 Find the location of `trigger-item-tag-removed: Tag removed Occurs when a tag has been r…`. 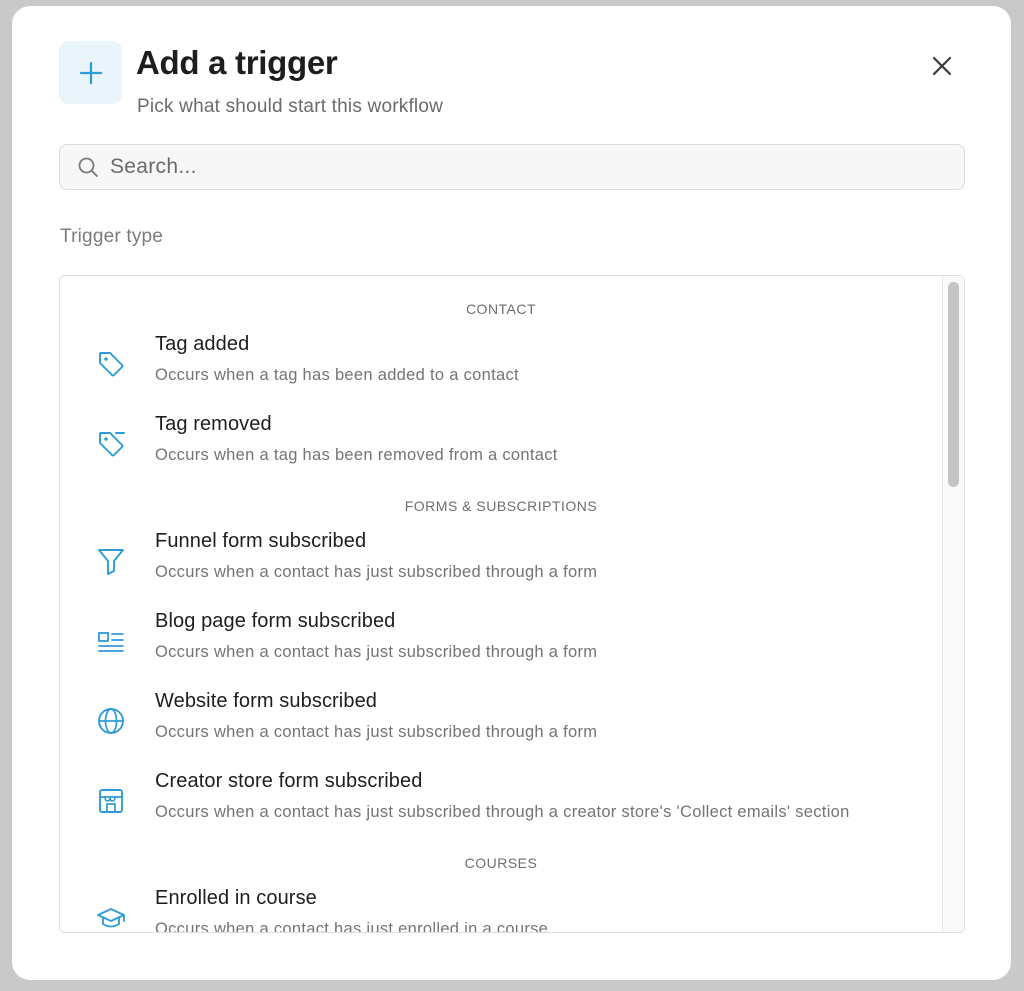

trigger-item-tag-removed: Tag removed Occurs when a tag has been r… is located at coordinates (501, 453).